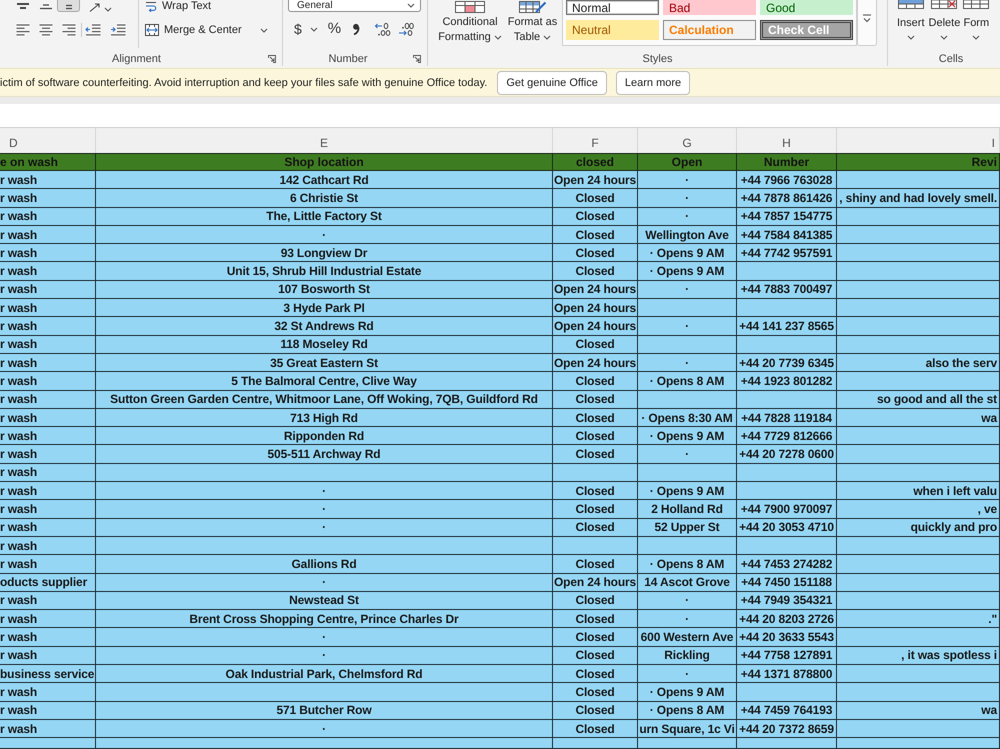 The width and height of the screenshot is (1000, 749). Describe the element at coordinates (92, 30) in the screenshot. I see `decrease-indent-icon` at that location.